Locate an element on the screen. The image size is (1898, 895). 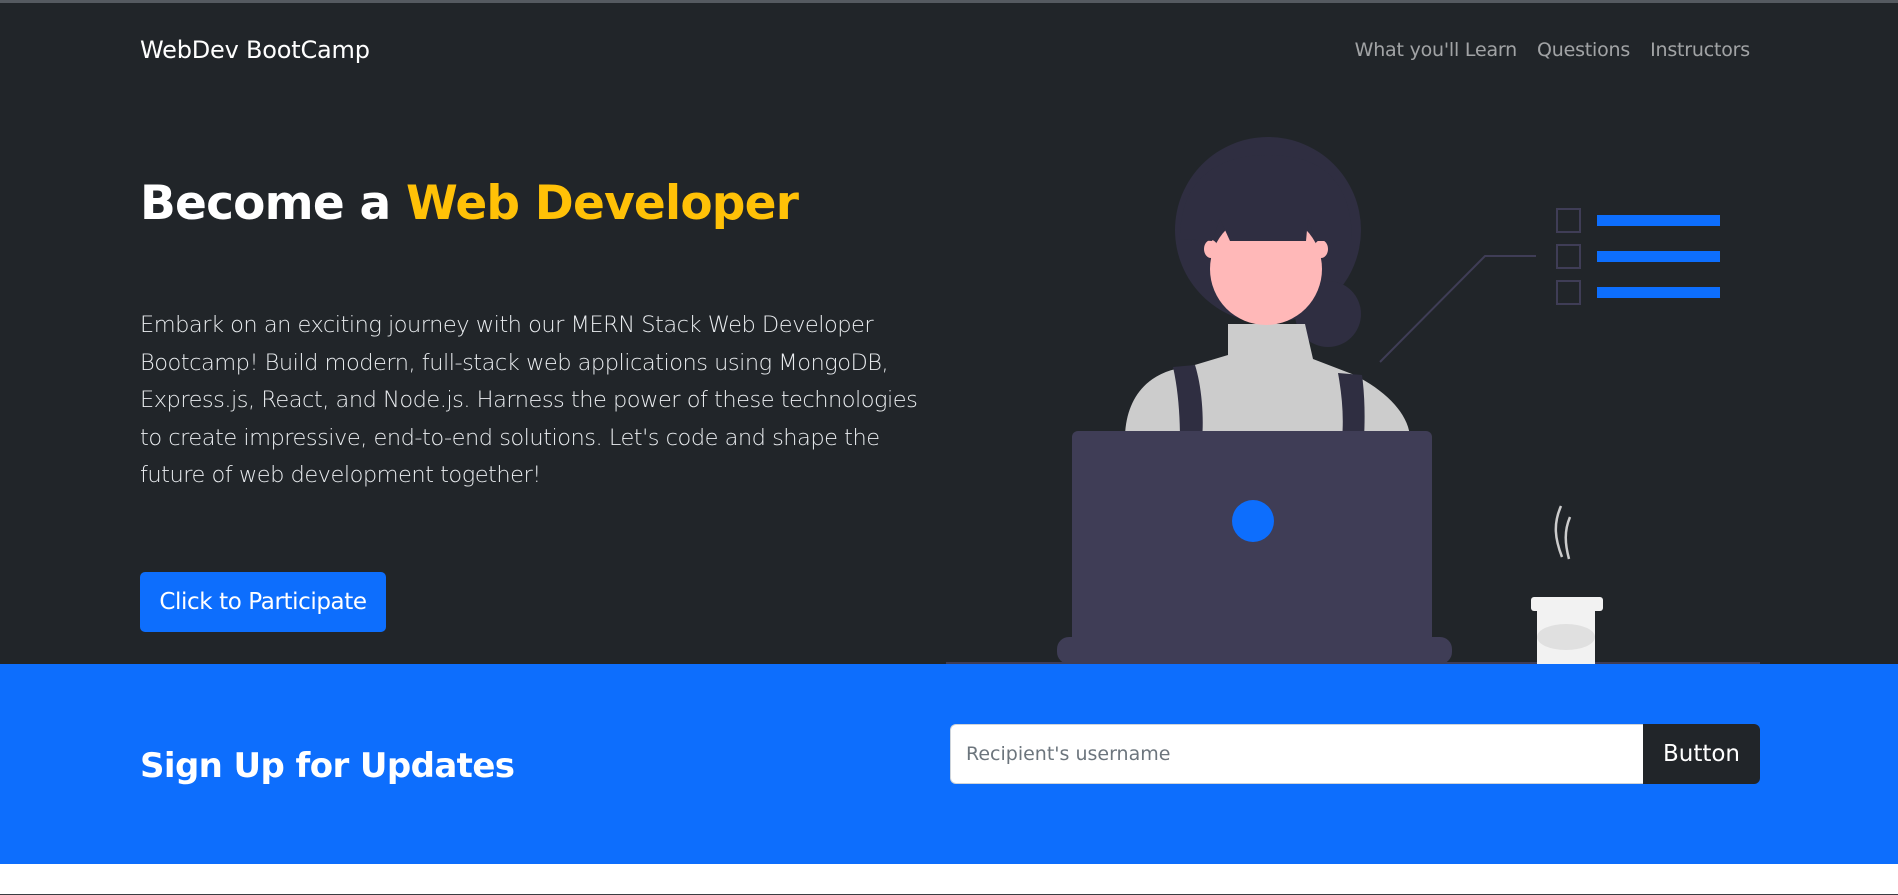
hero-title-accent: Web Developer is located at coordinates (602, 203).